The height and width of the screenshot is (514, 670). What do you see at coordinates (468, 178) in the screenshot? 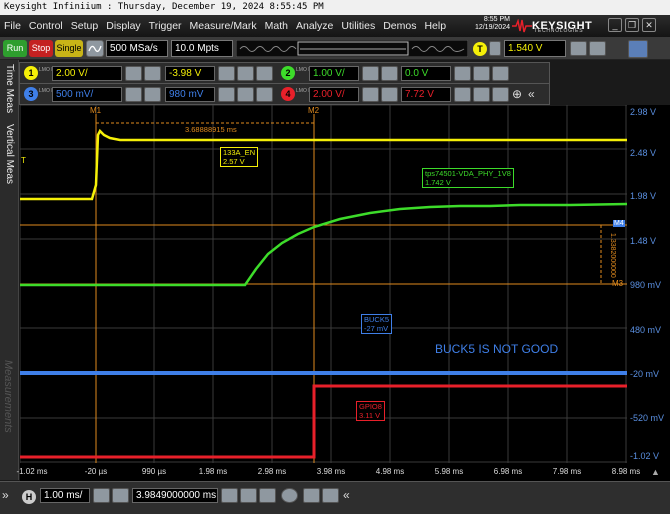
I see `ch2-annotation: tps74501-VDA_PHY_1V8 1.742 V` at bounding box center [468, 178].